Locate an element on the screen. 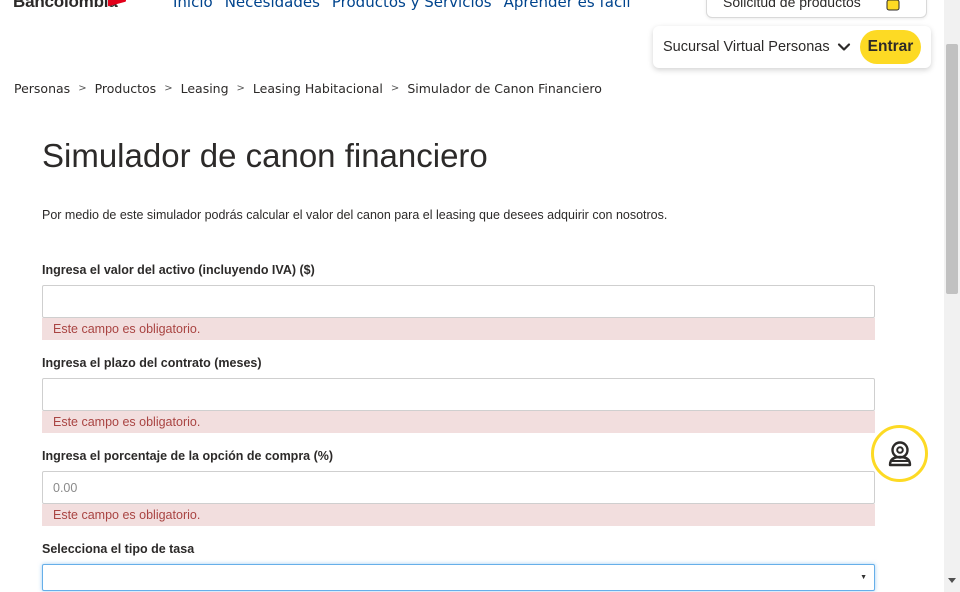  opcion-compra-error: Este campo es obligatorio. is located at coordinates (458, 515).